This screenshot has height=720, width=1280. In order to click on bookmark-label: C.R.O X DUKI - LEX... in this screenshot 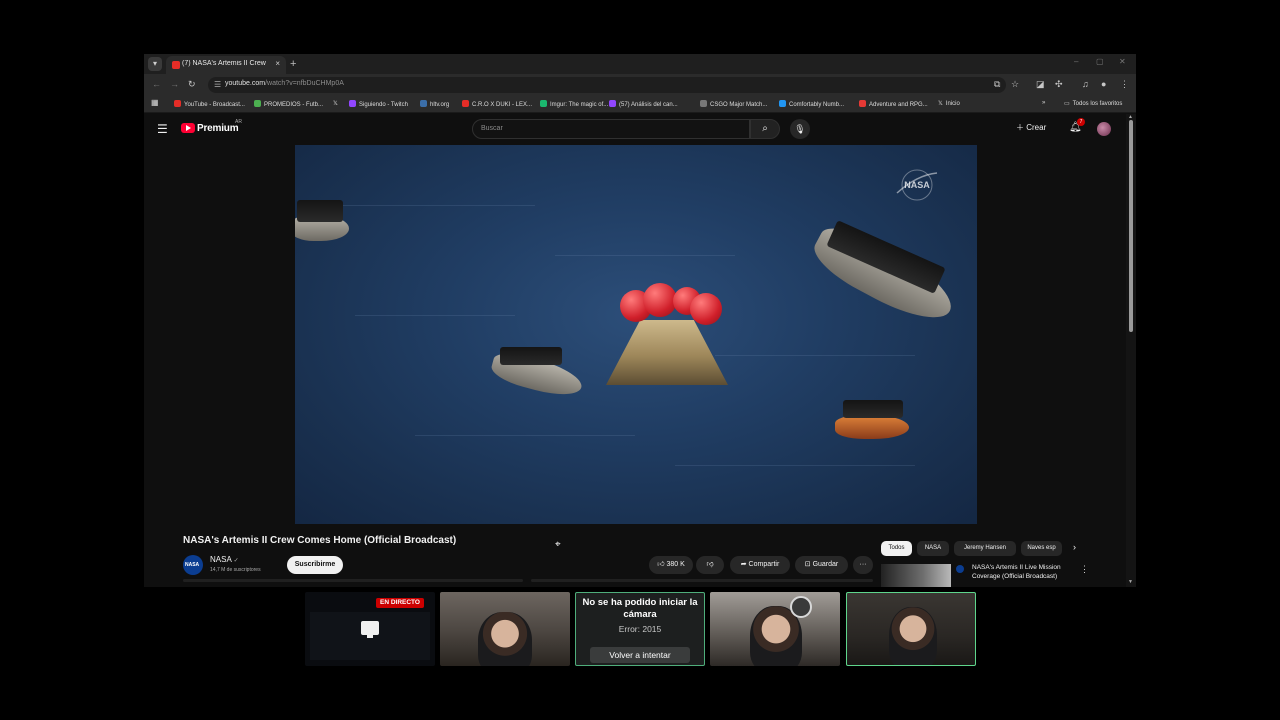, I will do `click(502, 105)`.